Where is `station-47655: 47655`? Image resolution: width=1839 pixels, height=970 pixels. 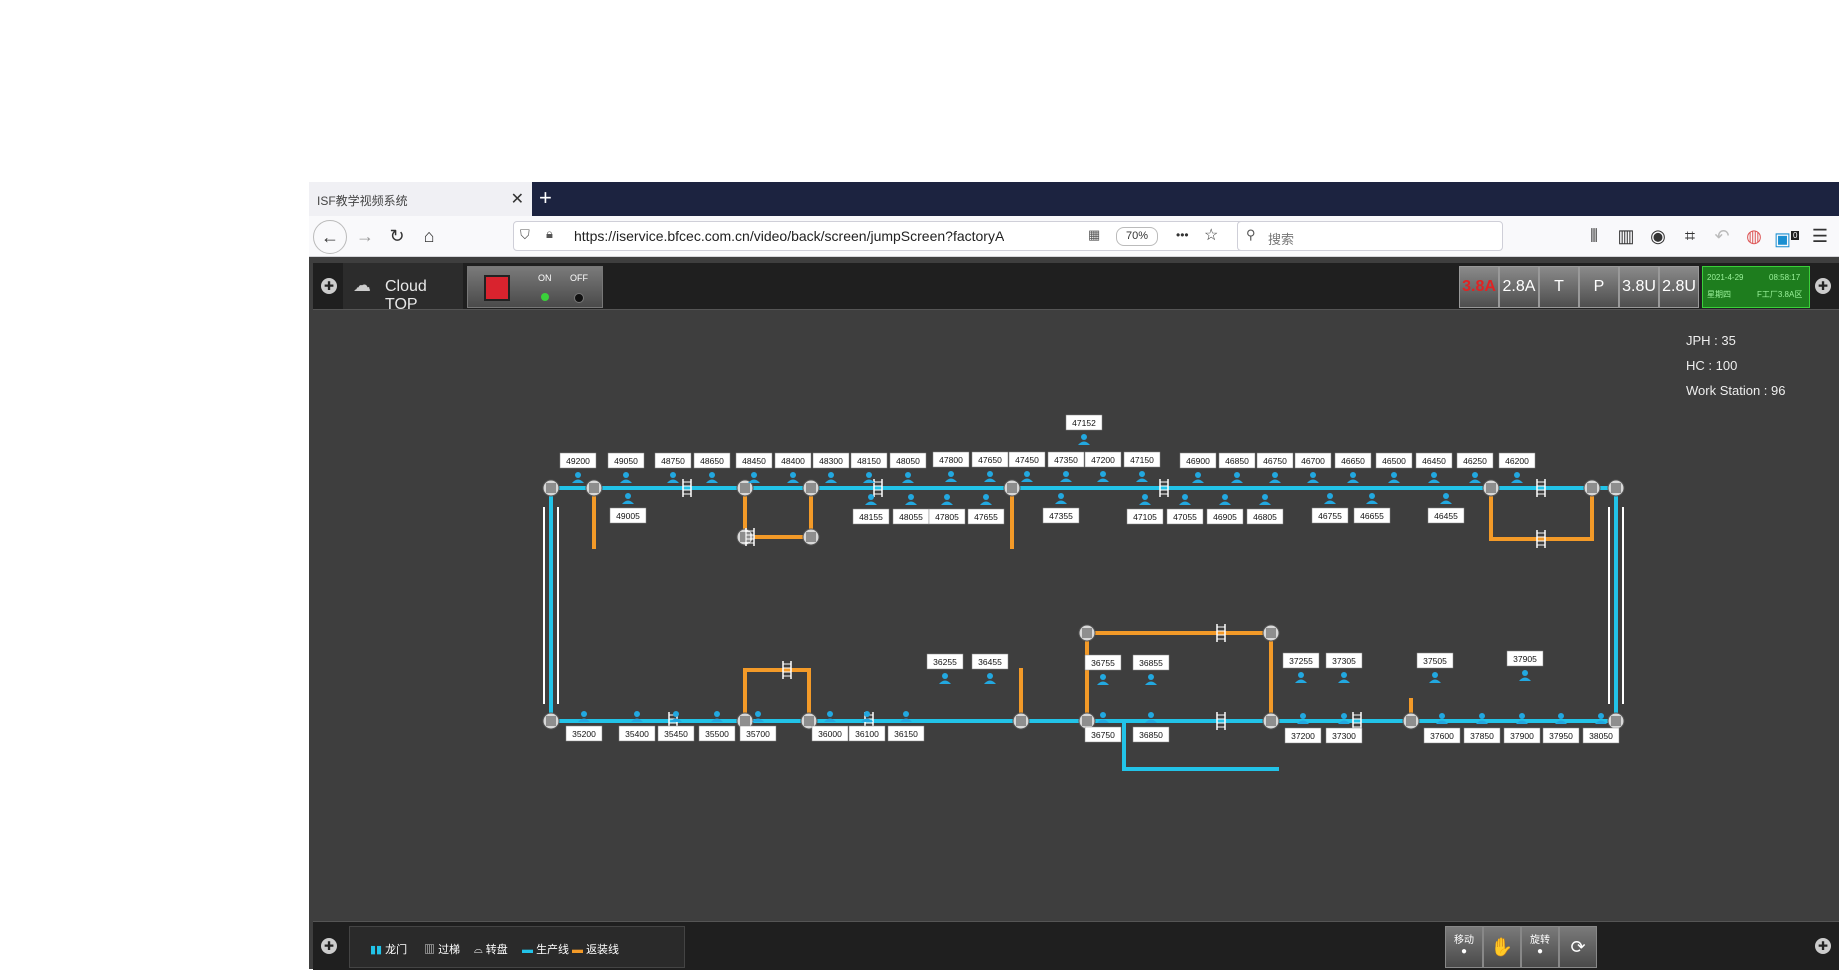
station-47655: 47655 is located at coordinates (986, 509).